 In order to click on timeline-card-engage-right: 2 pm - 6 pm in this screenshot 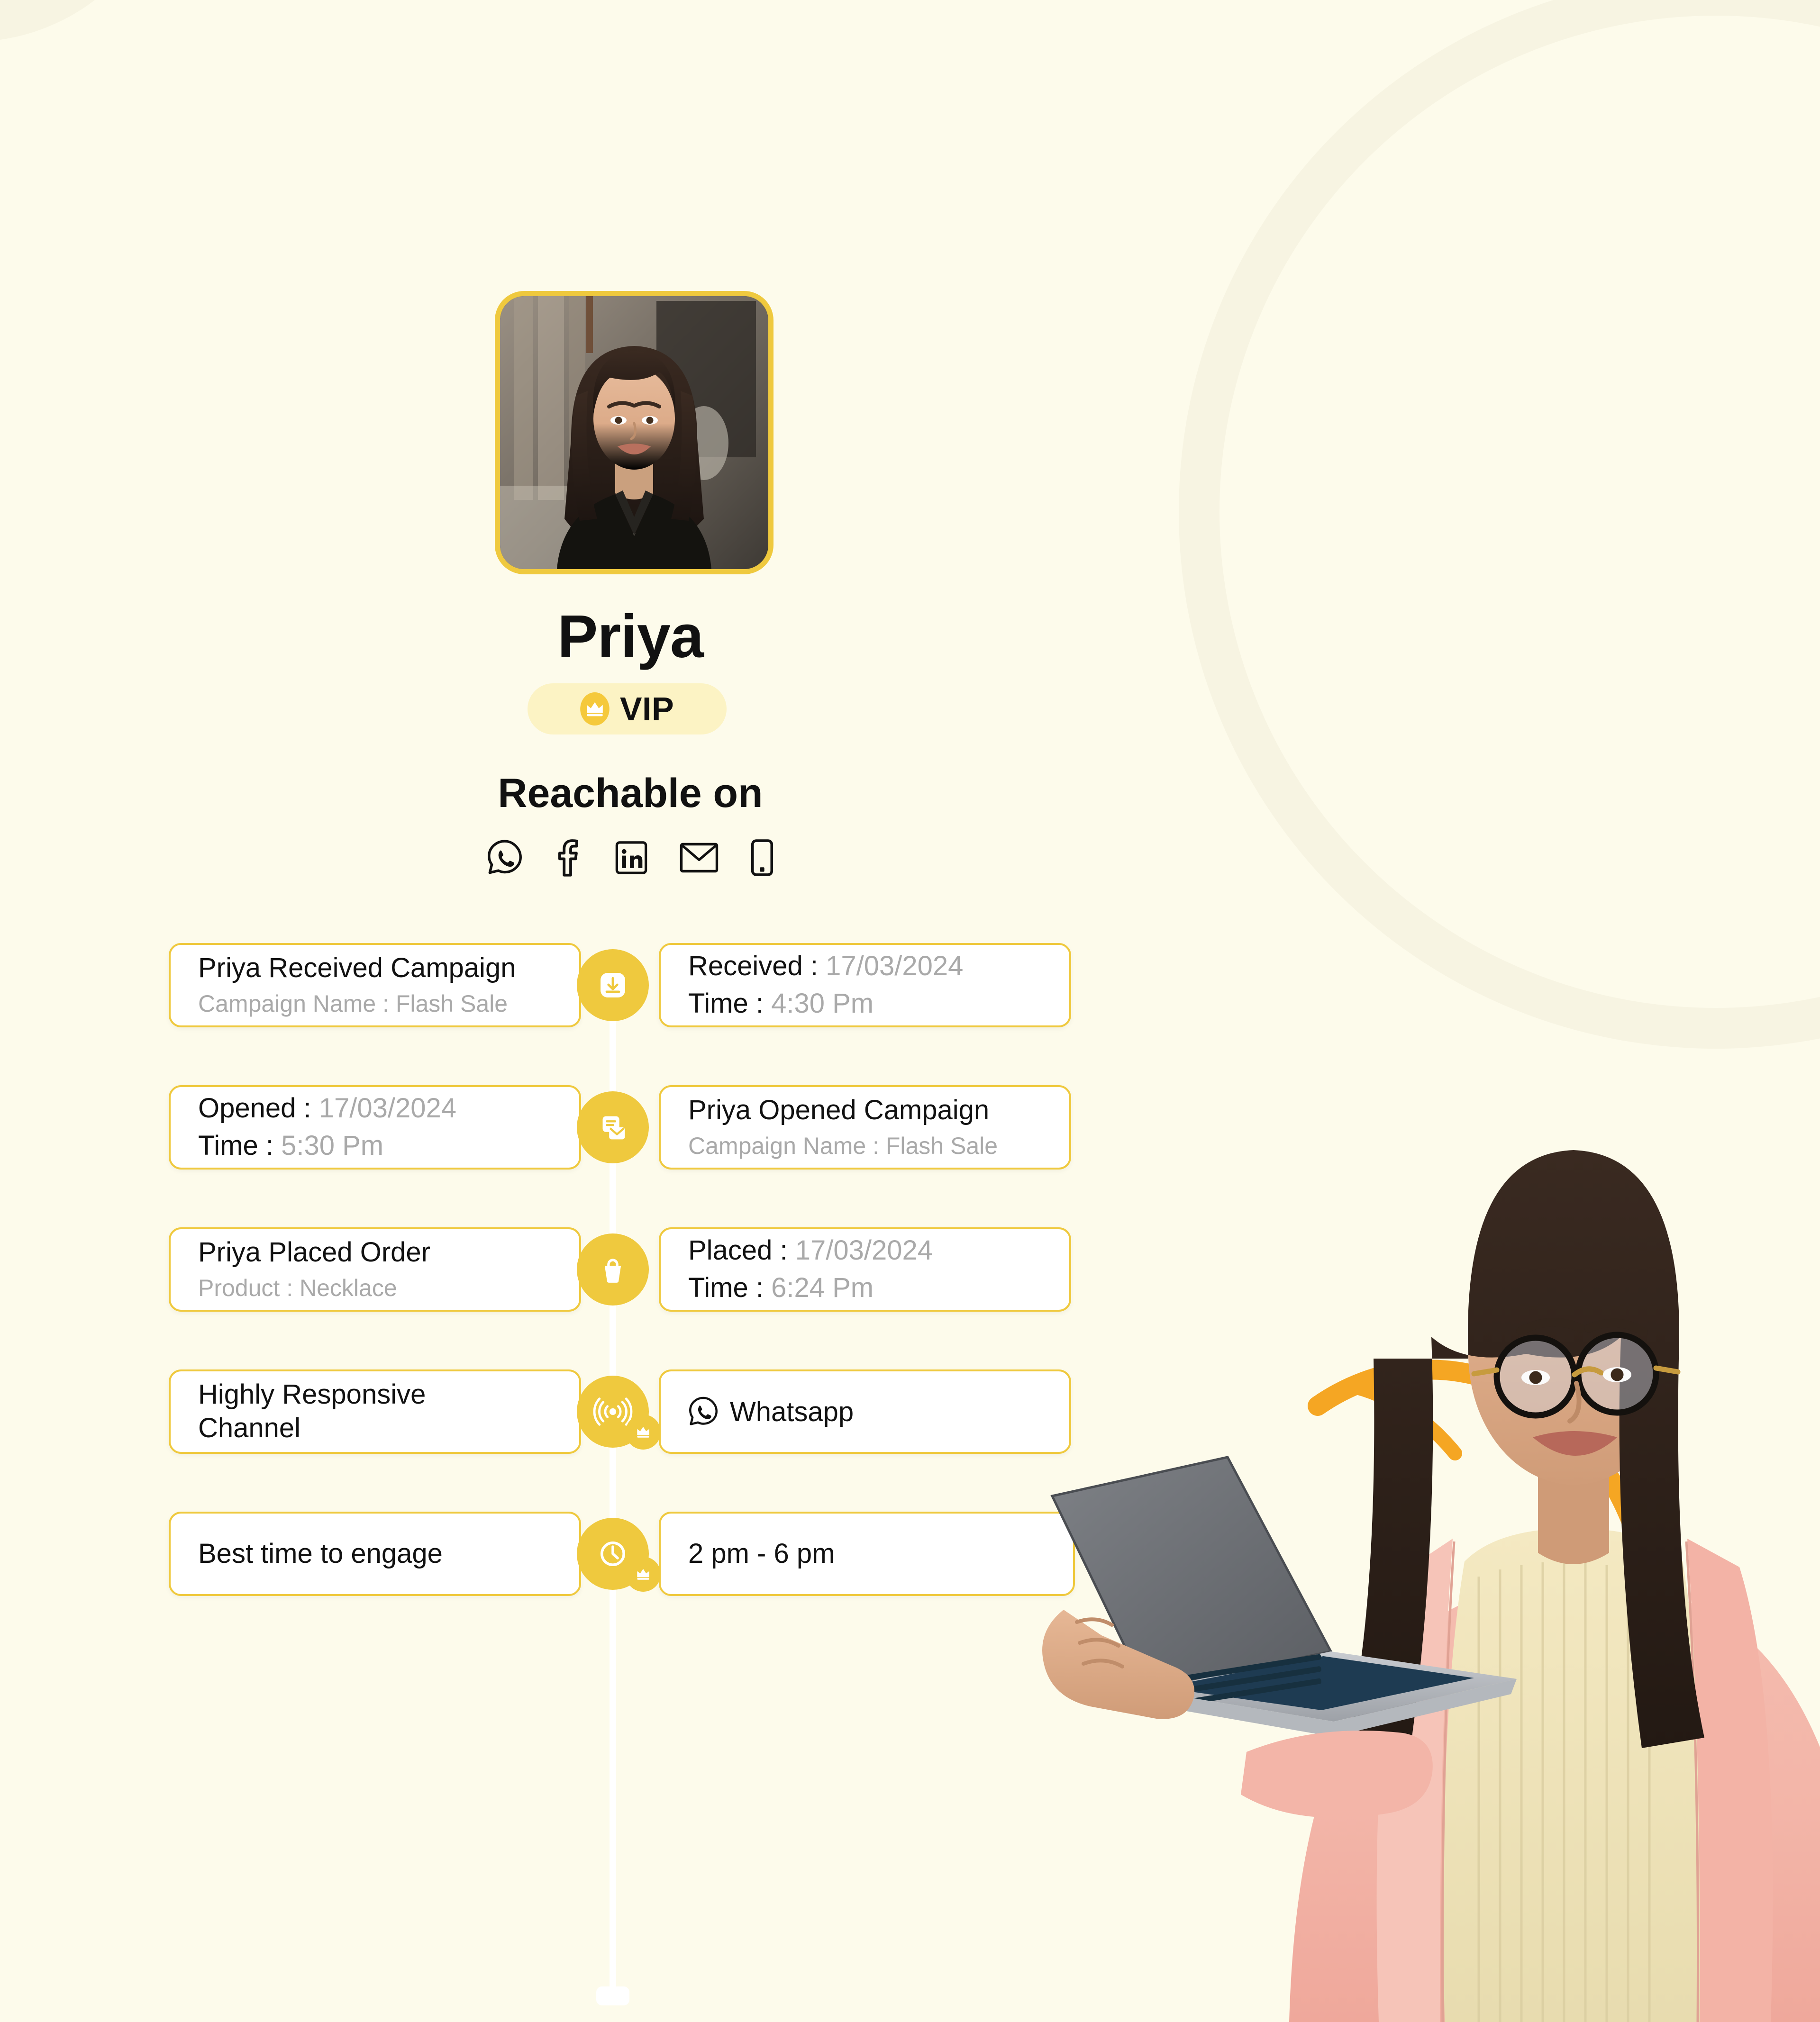, I will do `click(867, 1554)`.